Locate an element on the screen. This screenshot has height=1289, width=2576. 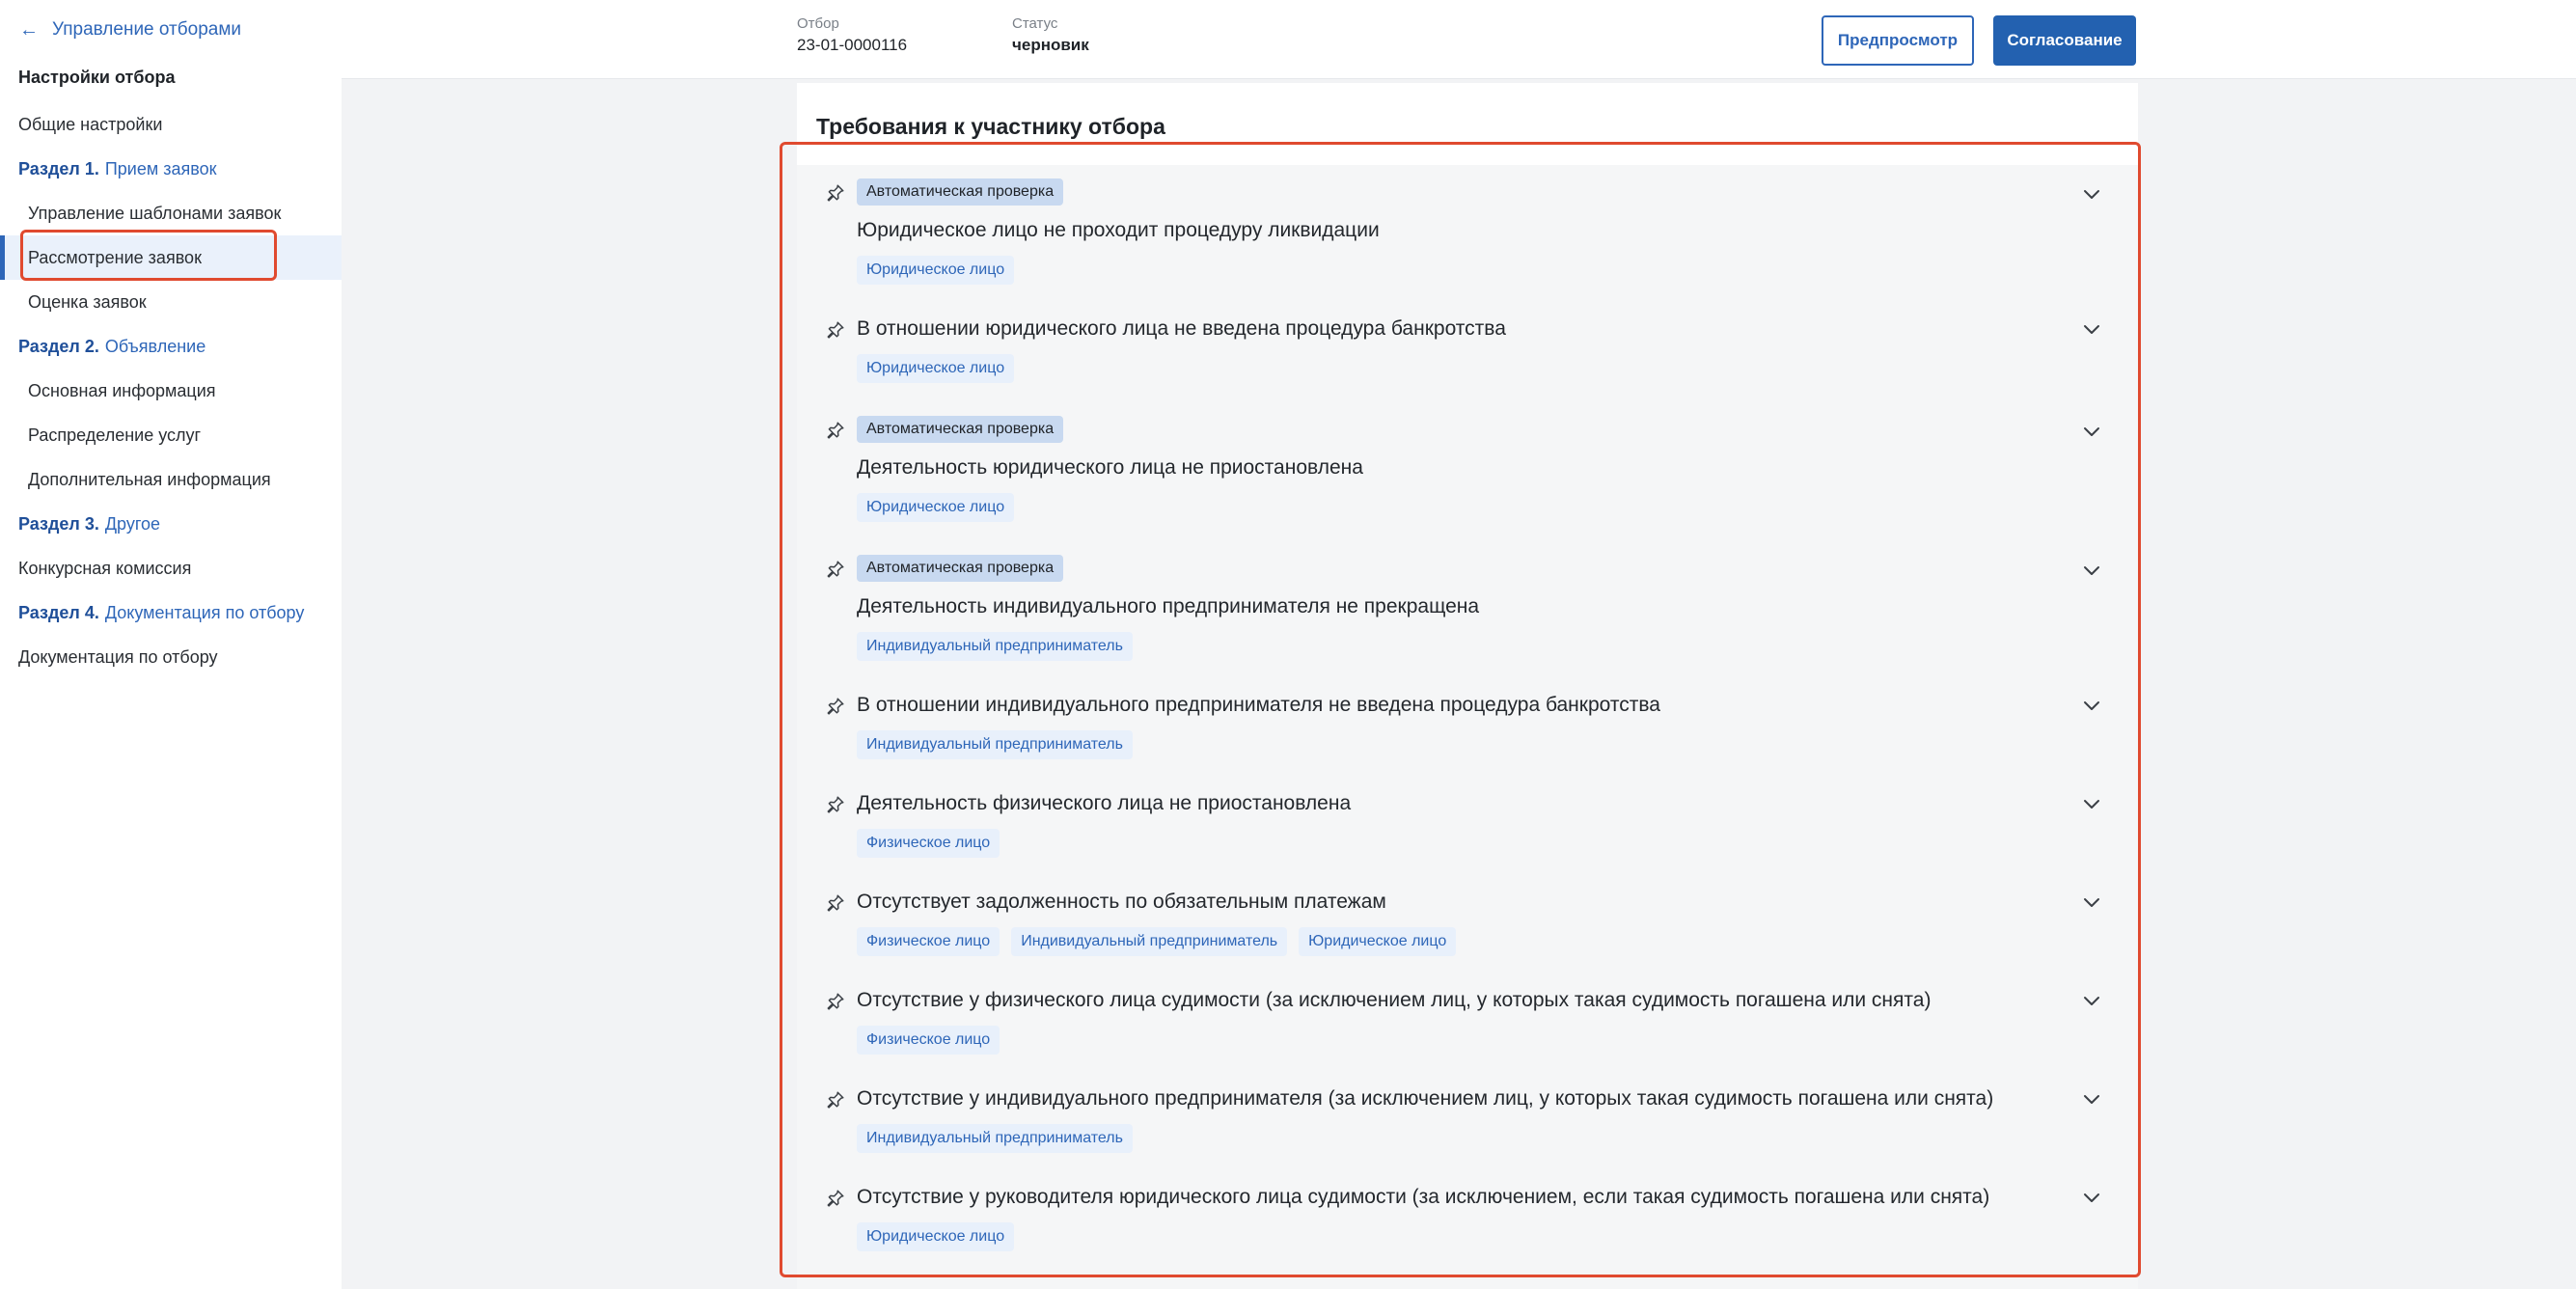
sidebar-item-templates: Управление шаблонами заявок is located at coordinates (171, 213).